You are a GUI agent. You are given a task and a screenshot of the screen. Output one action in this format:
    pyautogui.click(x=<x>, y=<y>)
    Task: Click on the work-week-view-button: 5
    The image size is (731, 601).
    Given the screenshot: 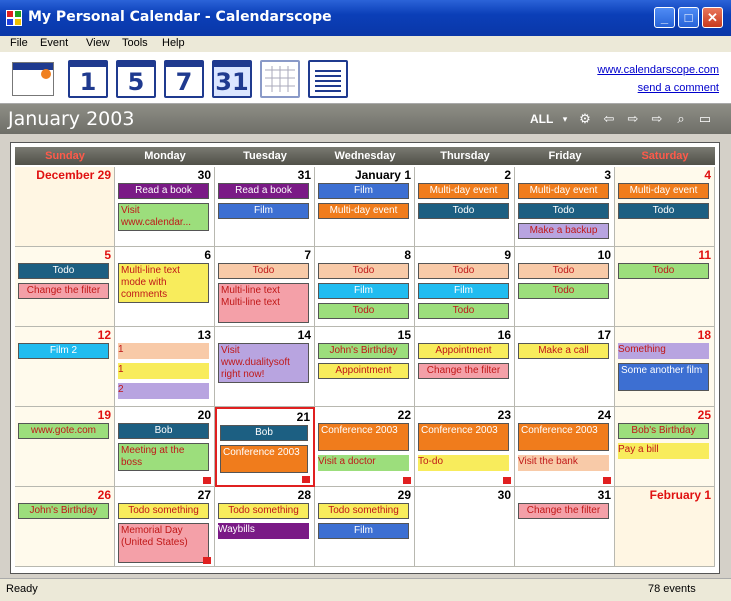 What is the action you would take?
    pyautogui.click(x=136, y=79)
    